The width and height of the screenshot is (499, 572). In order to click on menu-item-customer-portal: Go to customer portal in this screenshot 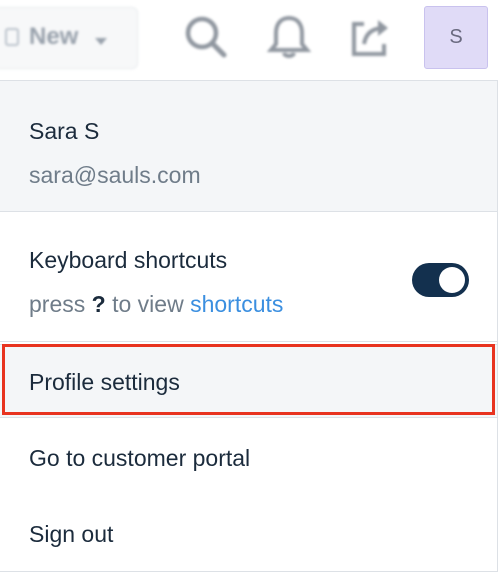, I will do `click(248, 458)`.